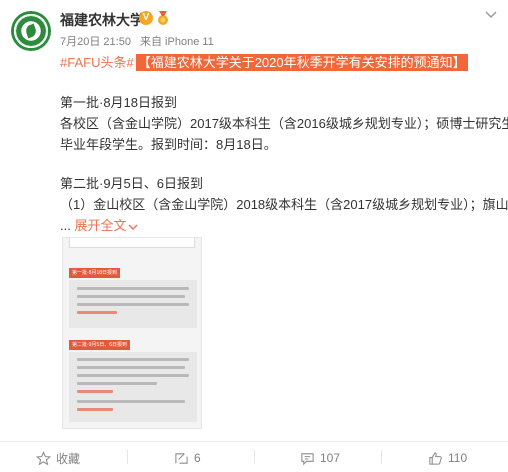 The height and width of the screenshot is (472, 508). I want to click on image-section-header-2: 第二批·9月5日、6日报到, so click(100, 345).